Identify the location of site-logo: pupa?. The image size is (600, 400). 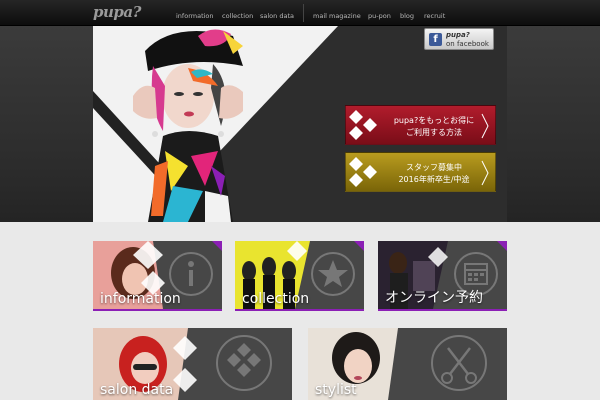
(117, 12).